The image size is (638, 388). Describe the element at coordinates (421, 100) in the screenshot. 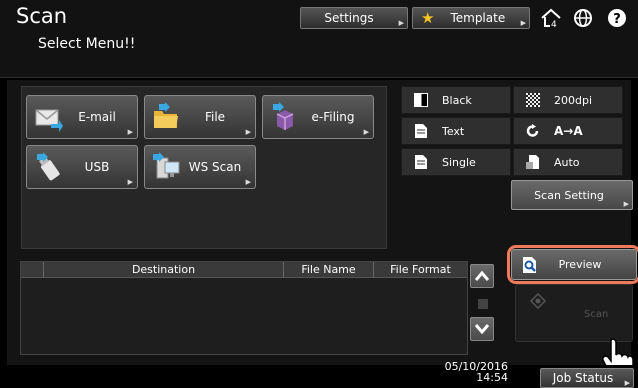

I see `color-mode-icon` at that location.